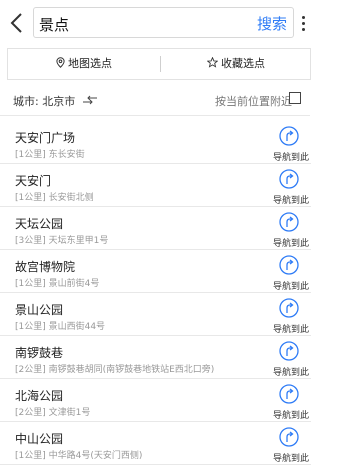 Image resolution: width=339 pixels, height=466 pixels. I want to click on favorite-select-button: 收藏选点, so click(236, 64).